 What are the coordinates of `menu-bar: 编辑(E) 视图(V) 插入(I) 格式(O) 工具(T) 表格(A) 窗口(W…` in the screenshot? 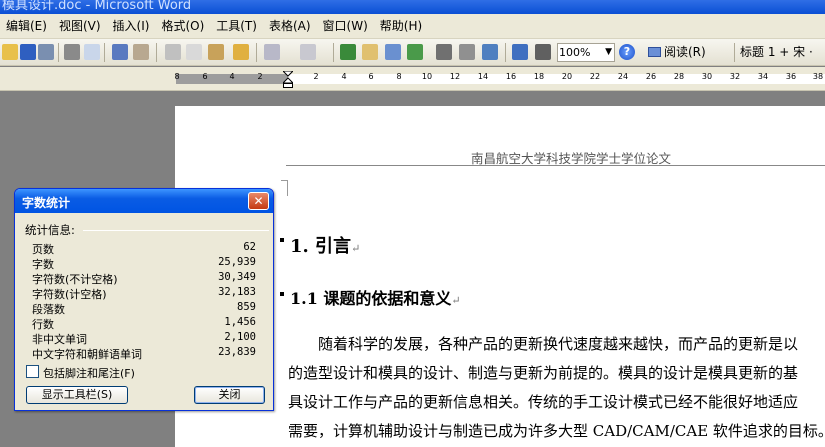 It's located at (412, 26).